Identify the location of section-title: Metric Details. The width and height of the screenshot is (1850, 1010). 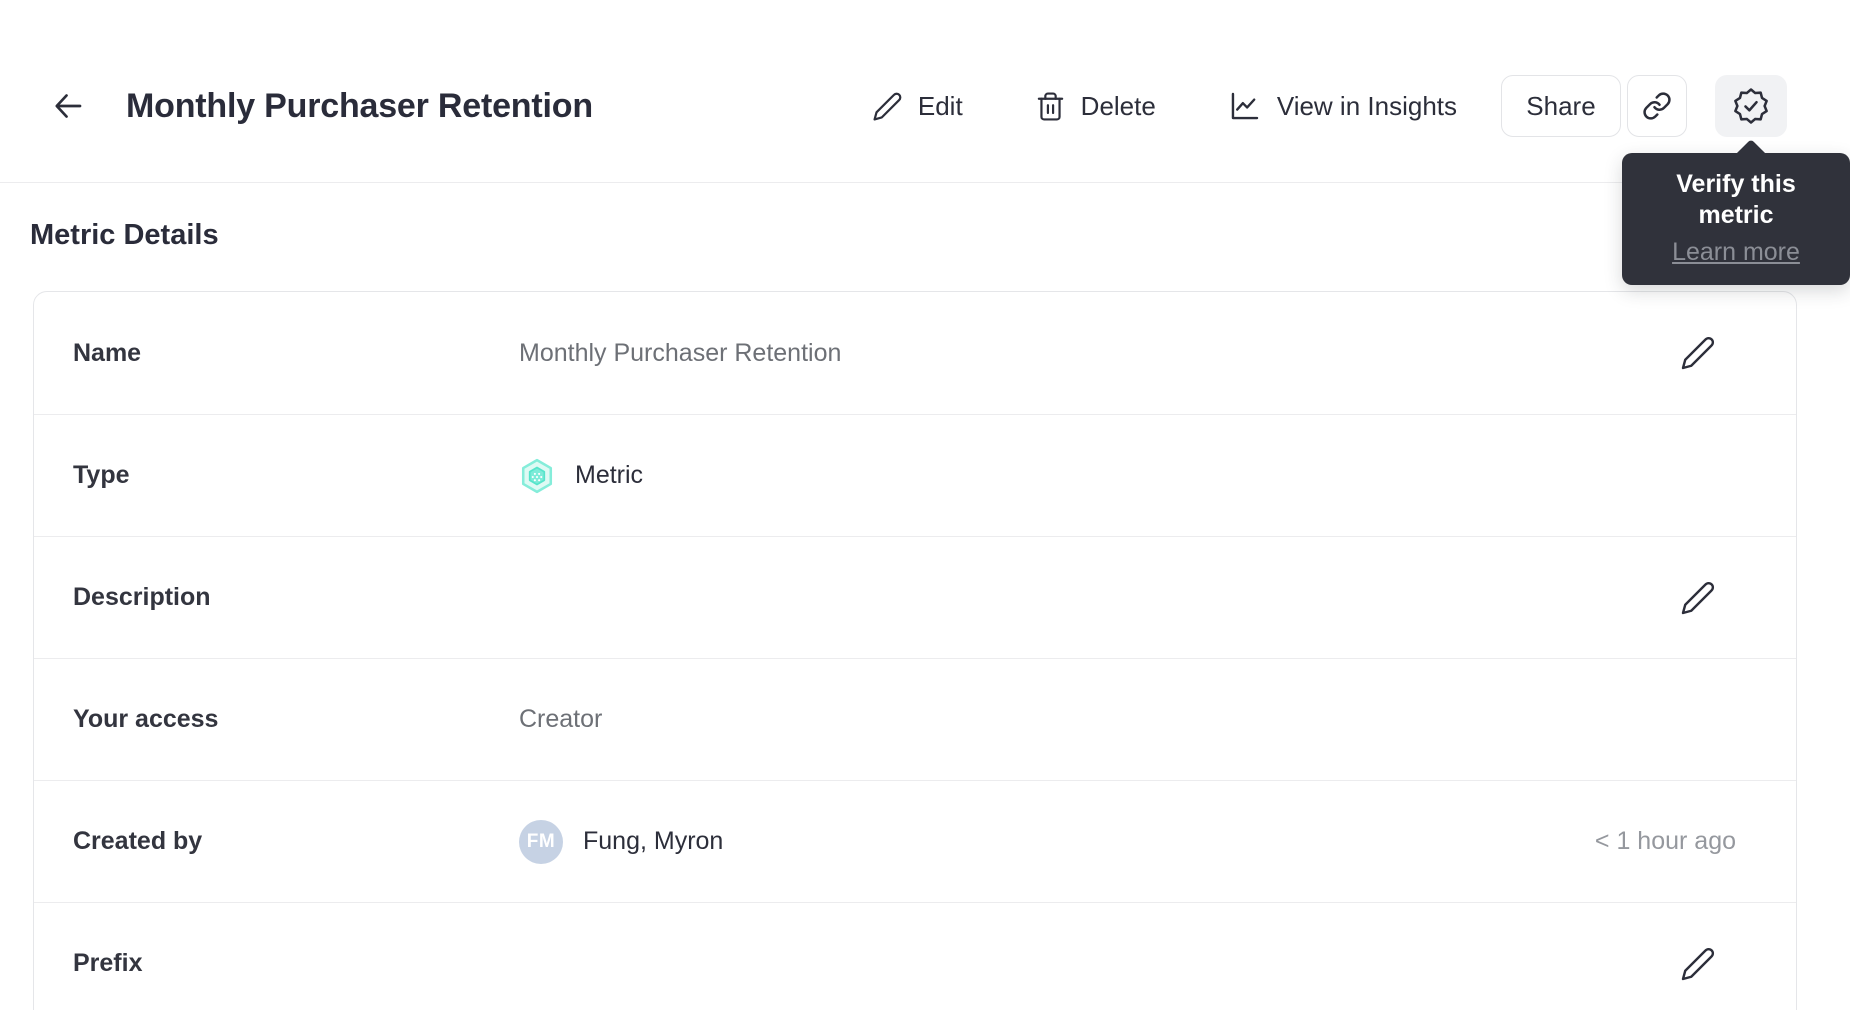
(124, 235).